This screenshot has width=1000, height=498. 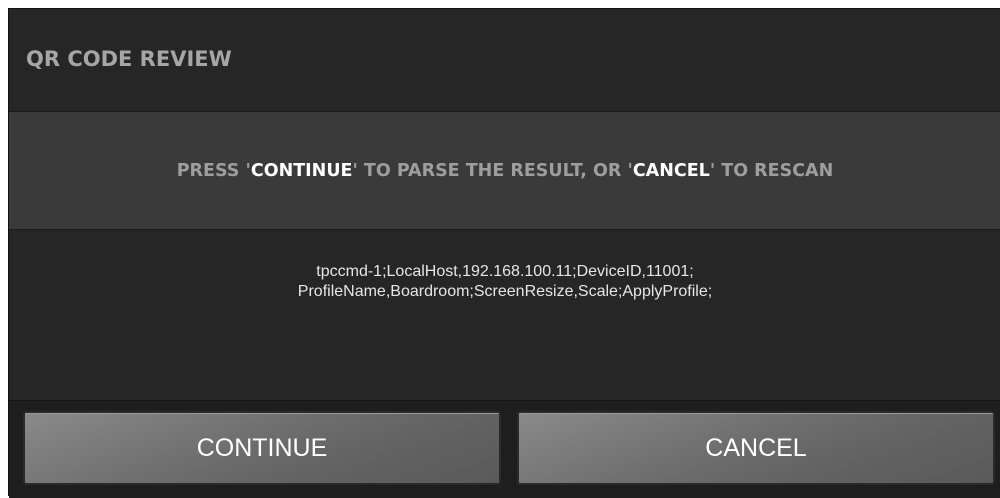 I want to click on instruction-part-3: ' TO RESCAN, so click(x=771, y=171).